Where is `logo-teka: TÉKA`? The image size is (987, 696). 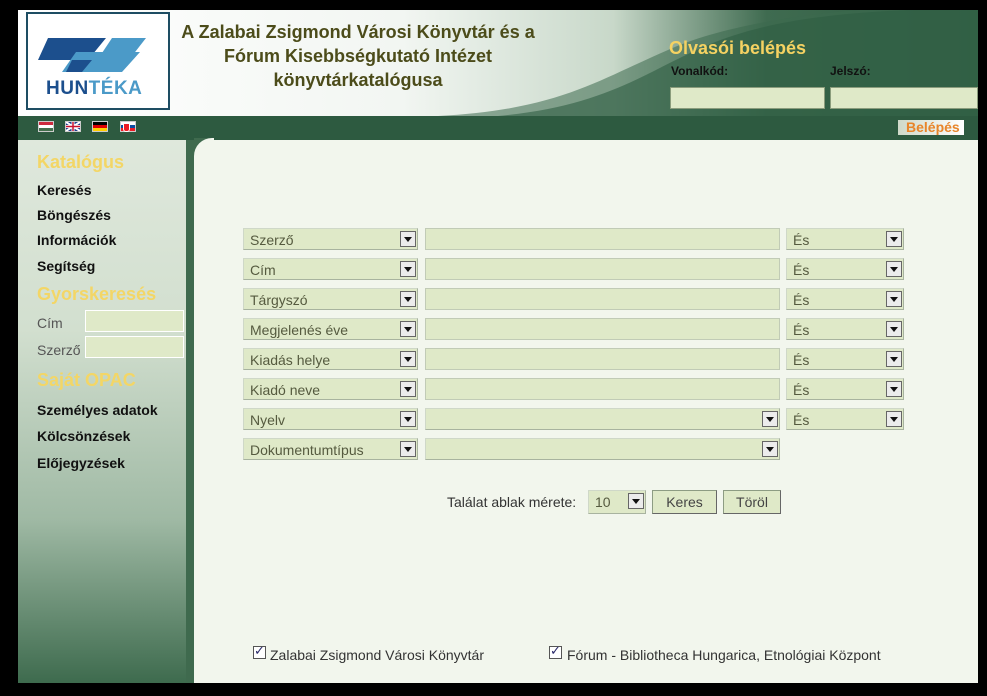 logo-teka: TÉKA is located at coordinates (115, 88).